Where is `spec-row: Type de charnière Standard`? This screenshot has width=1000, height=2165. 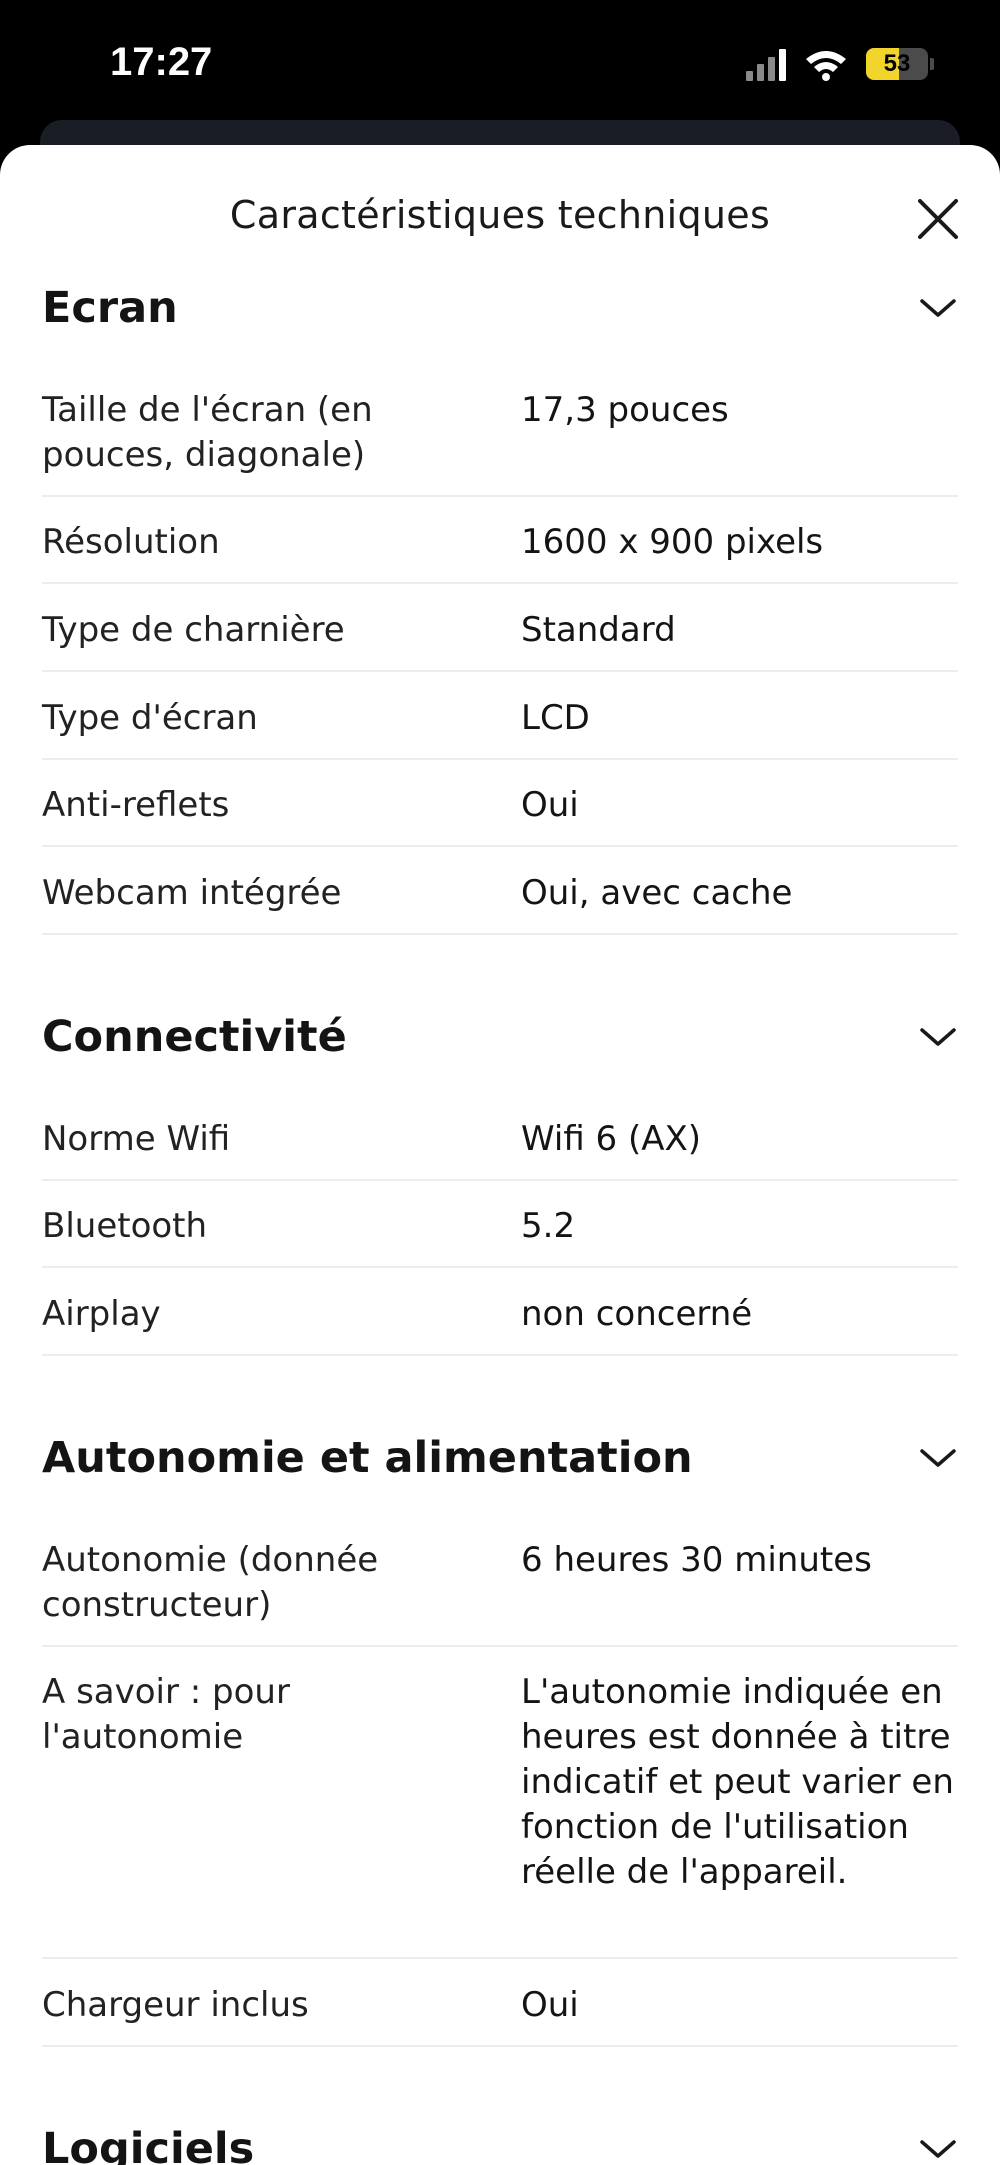
spec-row: Type de charnière Standard is located at coordinates (500, 640).